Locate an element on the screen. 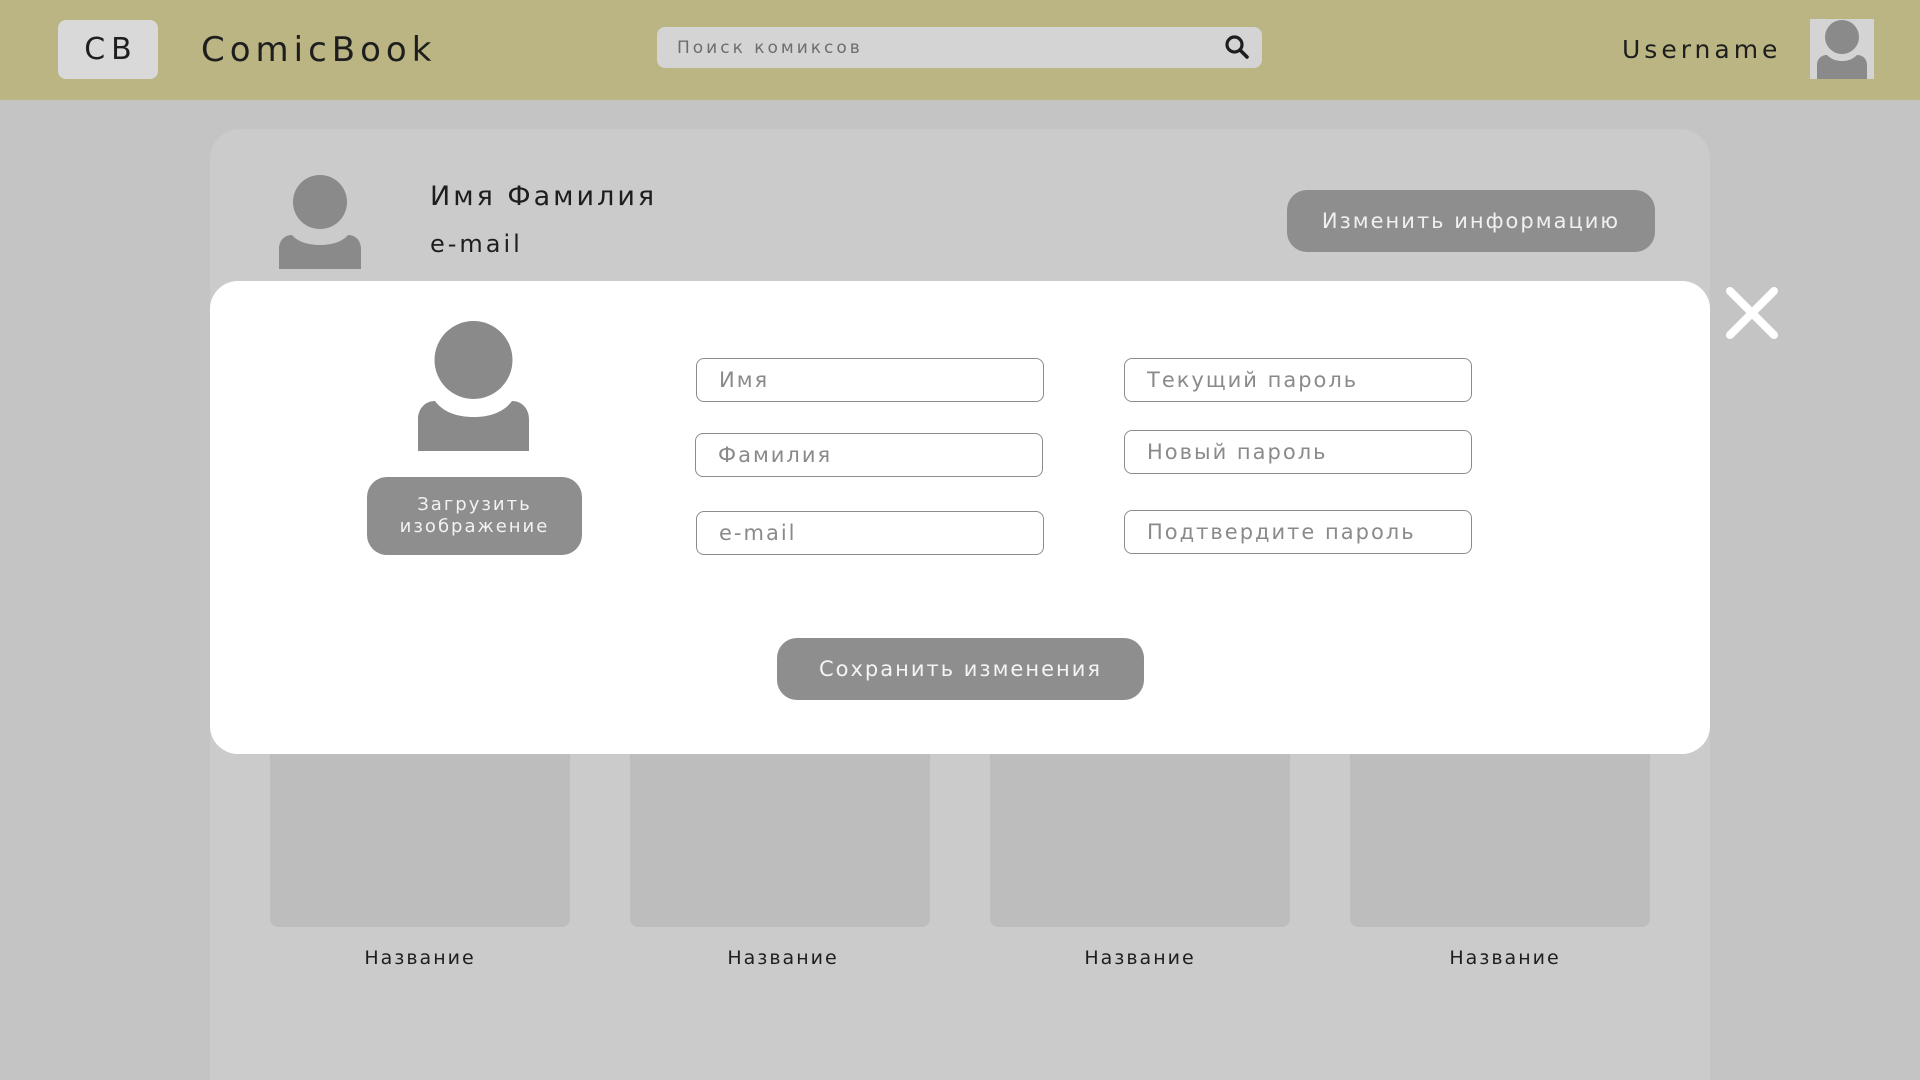 The image size is (1920, 1080). logo: CB is located at coordinates (108, 49).